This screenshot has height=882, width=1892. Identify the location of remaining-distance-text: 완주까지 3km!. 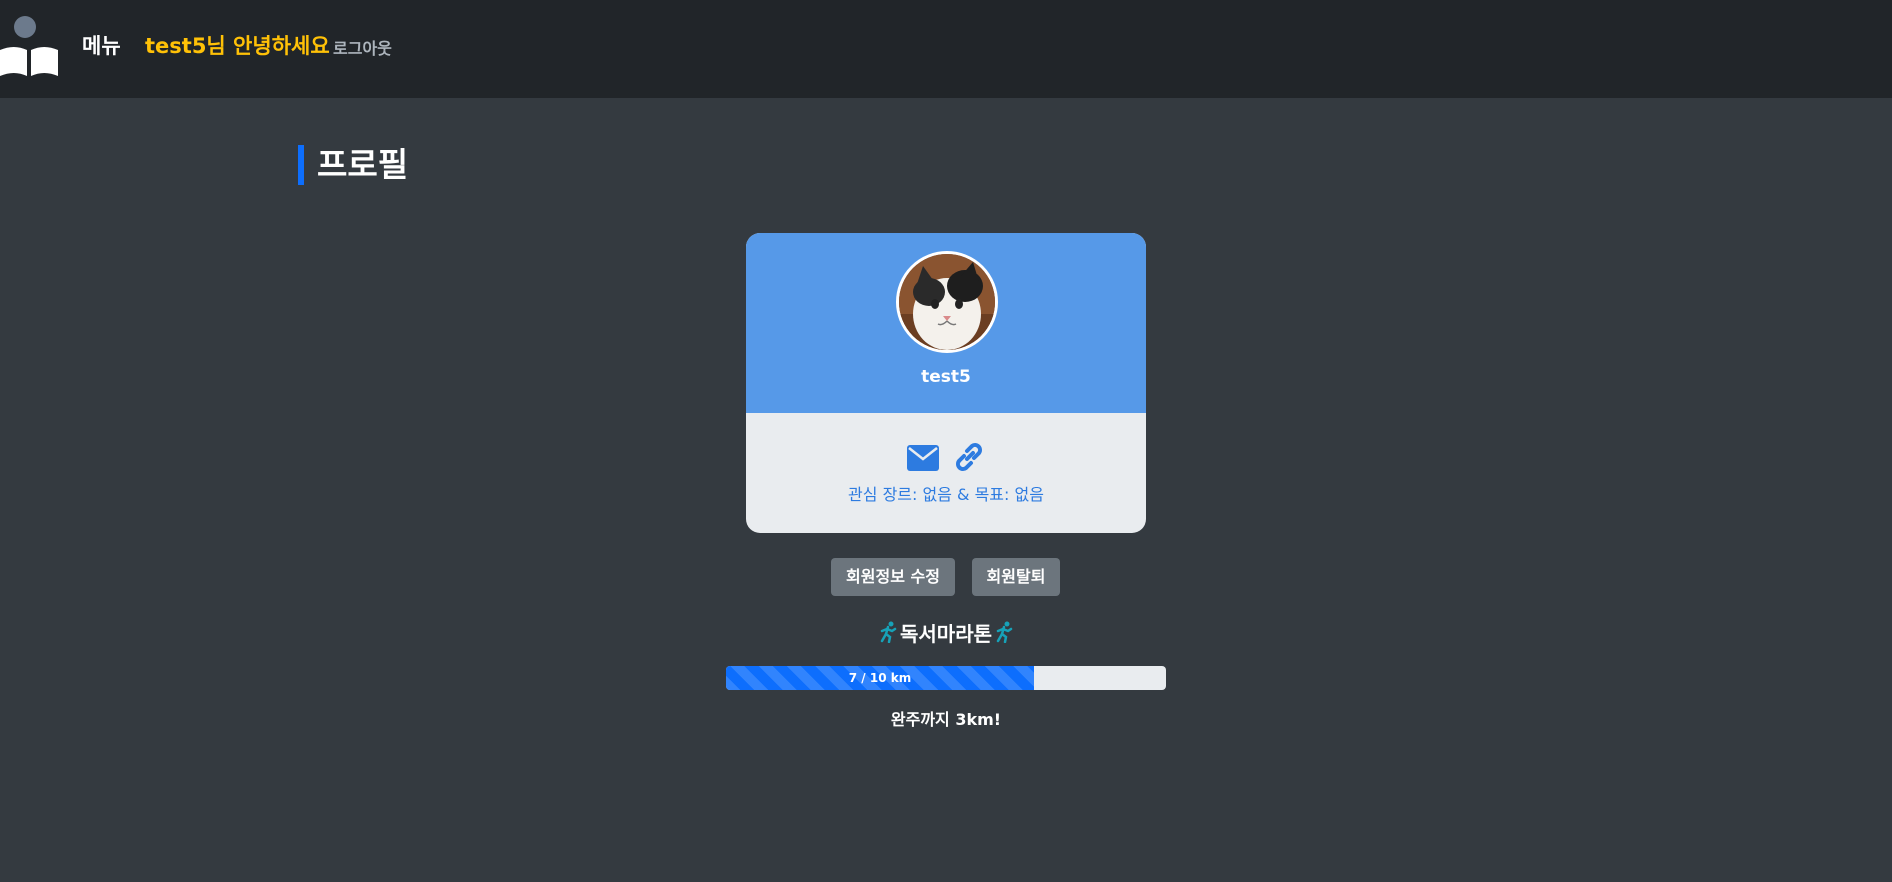
(946, 719).